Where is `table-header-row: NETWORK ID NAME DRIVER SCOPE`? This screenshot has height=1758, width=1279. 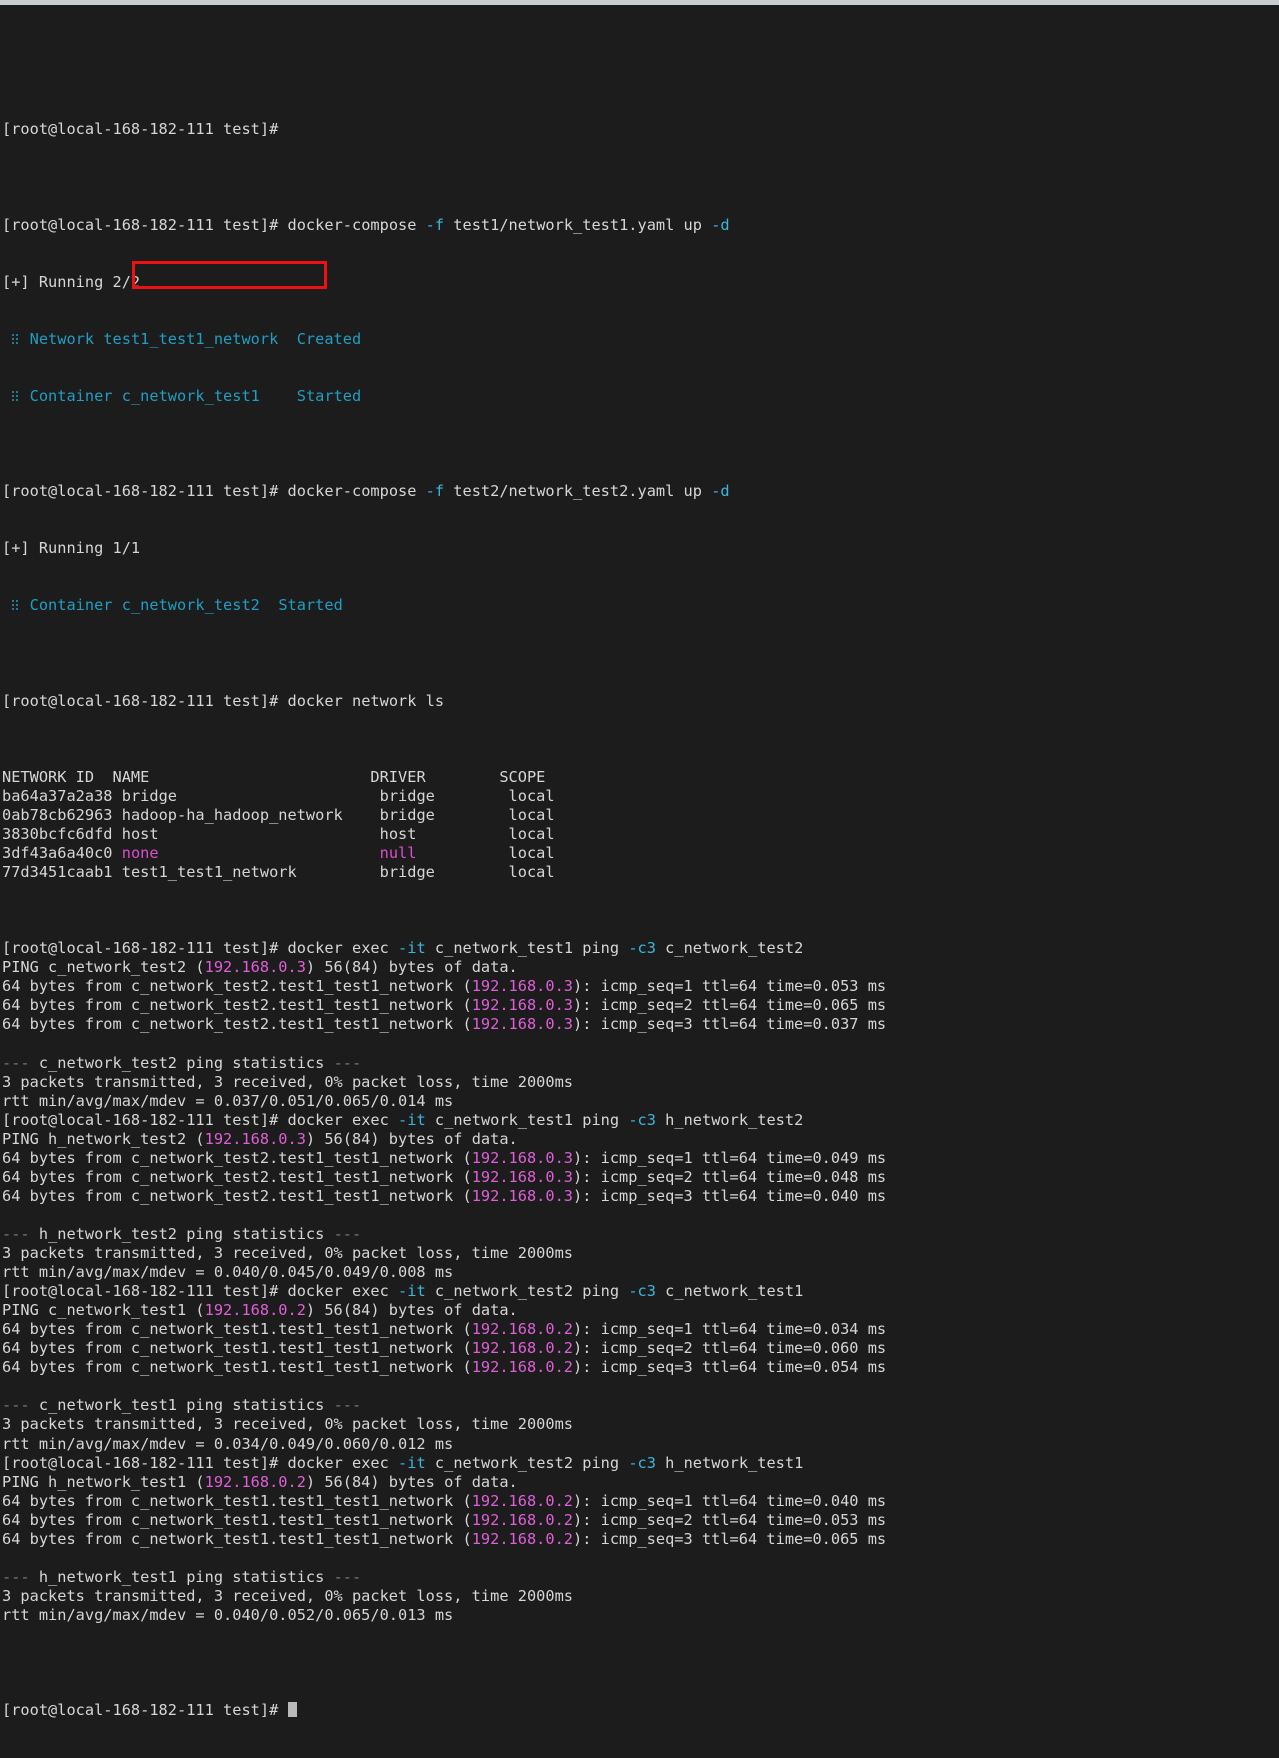
table-header-row: NETWORK ID NAME DRIVER SCOPE is located at coordinates (640, 777).